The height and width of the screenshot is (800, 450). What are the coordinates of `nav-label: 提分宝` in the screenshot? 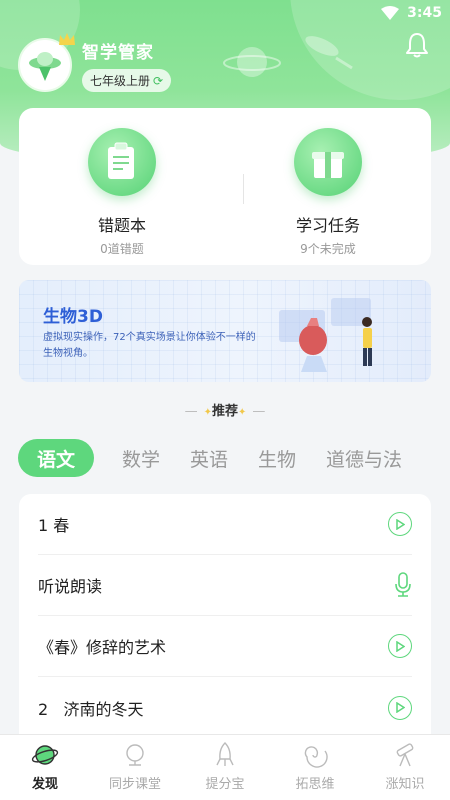 It's located at (225, 784).